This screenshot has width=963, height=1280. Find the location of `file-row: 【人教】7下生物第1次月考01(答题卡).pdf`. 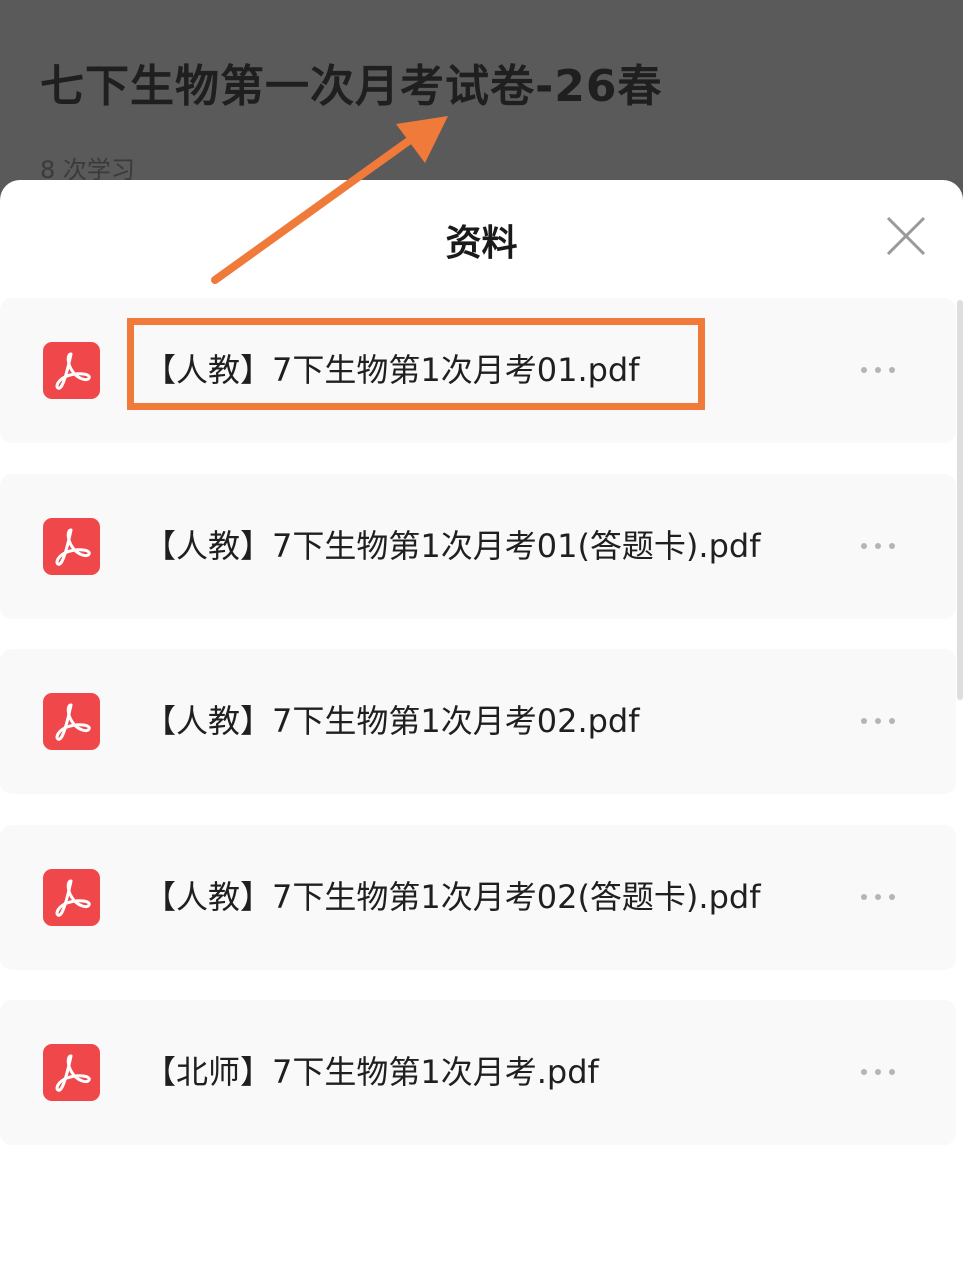

file-row: 【人教】7下生物第1次月考01(答题卡).pdf is located at coordinates (478, 546).